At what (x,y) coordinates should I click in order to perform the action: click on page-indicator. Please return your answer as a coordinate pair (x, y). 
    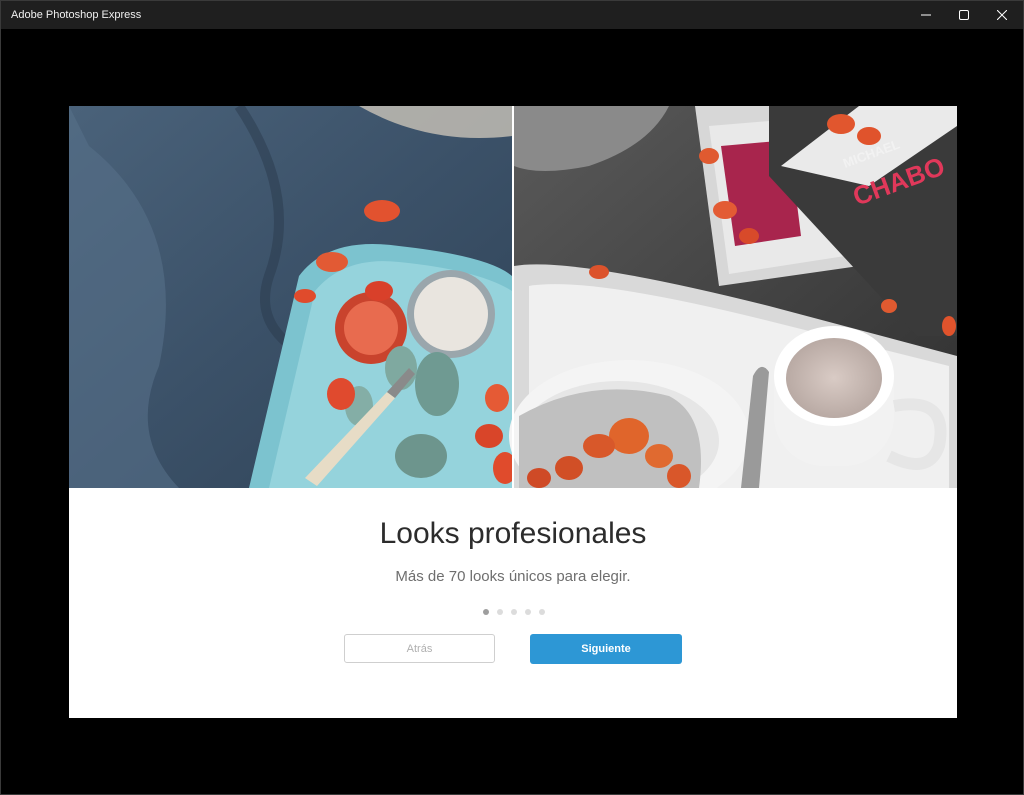
    Looking at the image, I should click on (514, 612).